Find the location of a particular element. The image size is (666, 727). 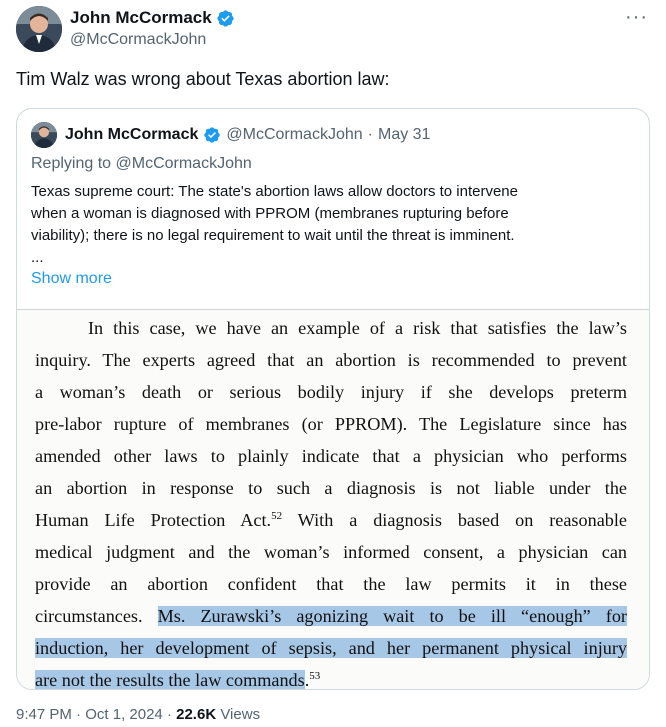

views-count: 22.6K is located at coordinates (196, 714).